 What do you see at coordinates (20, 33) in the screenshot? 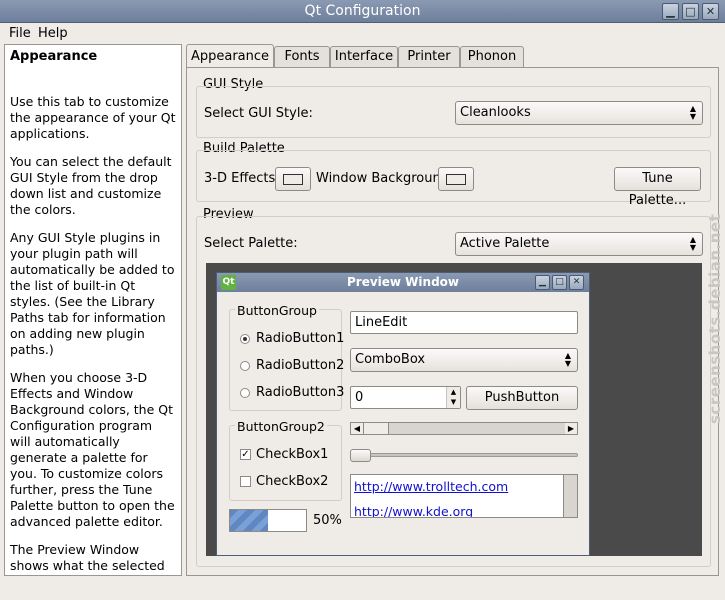
I see `menu-file: File` at bounding box center [20, 33].